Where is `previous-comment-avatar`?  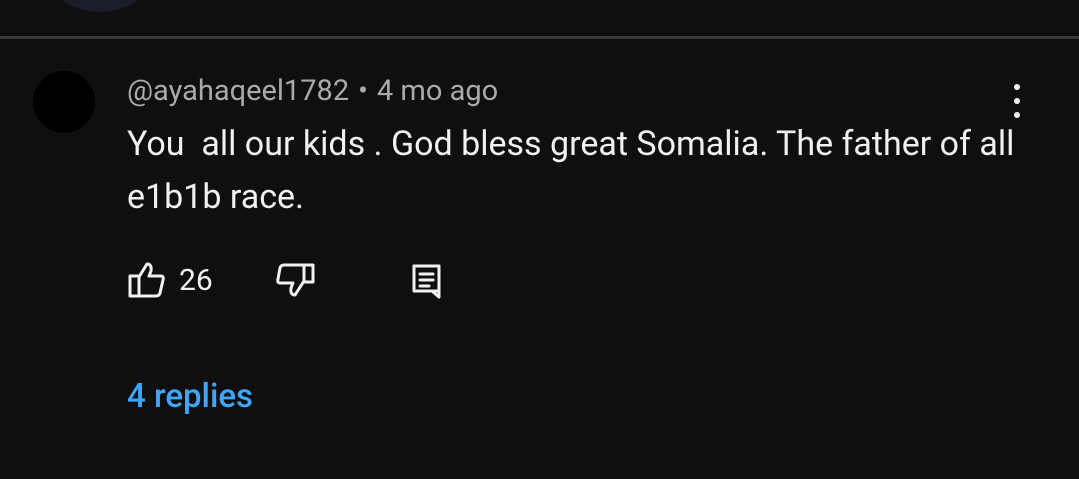
previous-comment-avatar is located at coordinates (100, 6).